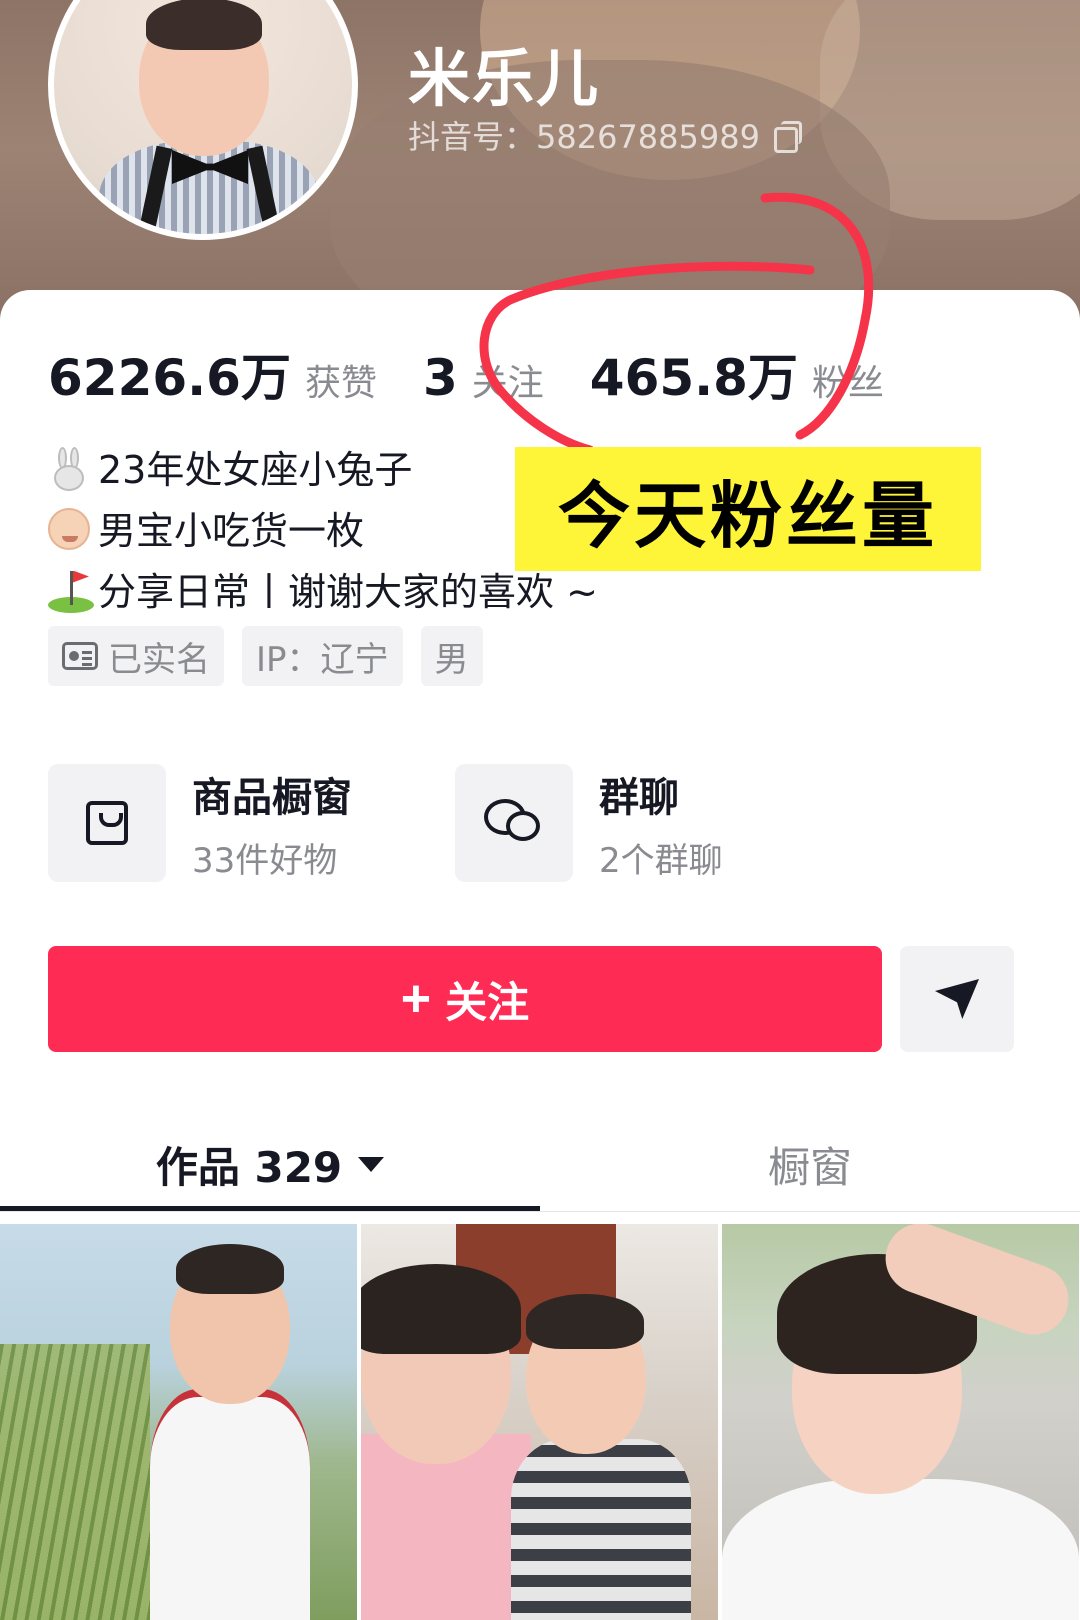  I want to click on content-tabs: 作品 329 橱窗, so click(540, 1164).